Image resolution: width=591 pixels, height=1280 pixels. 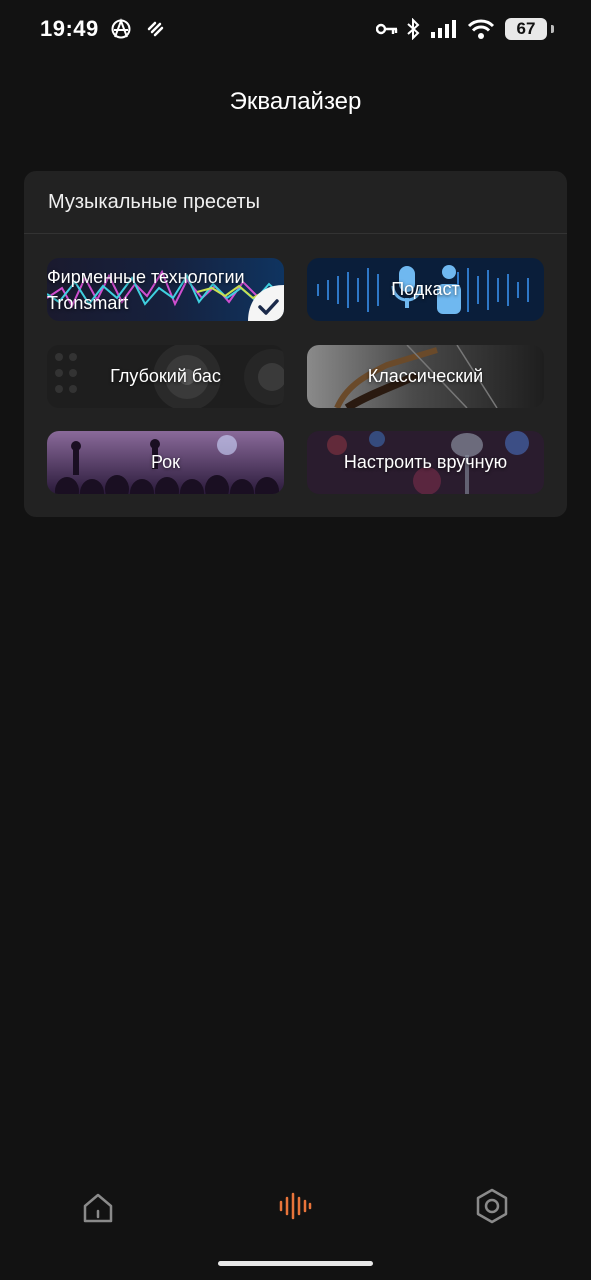 What do you see at coordinates (295, 30) in the screenshot?
I see `status-bar: 19:49 67` at bounding box center [295, 30].